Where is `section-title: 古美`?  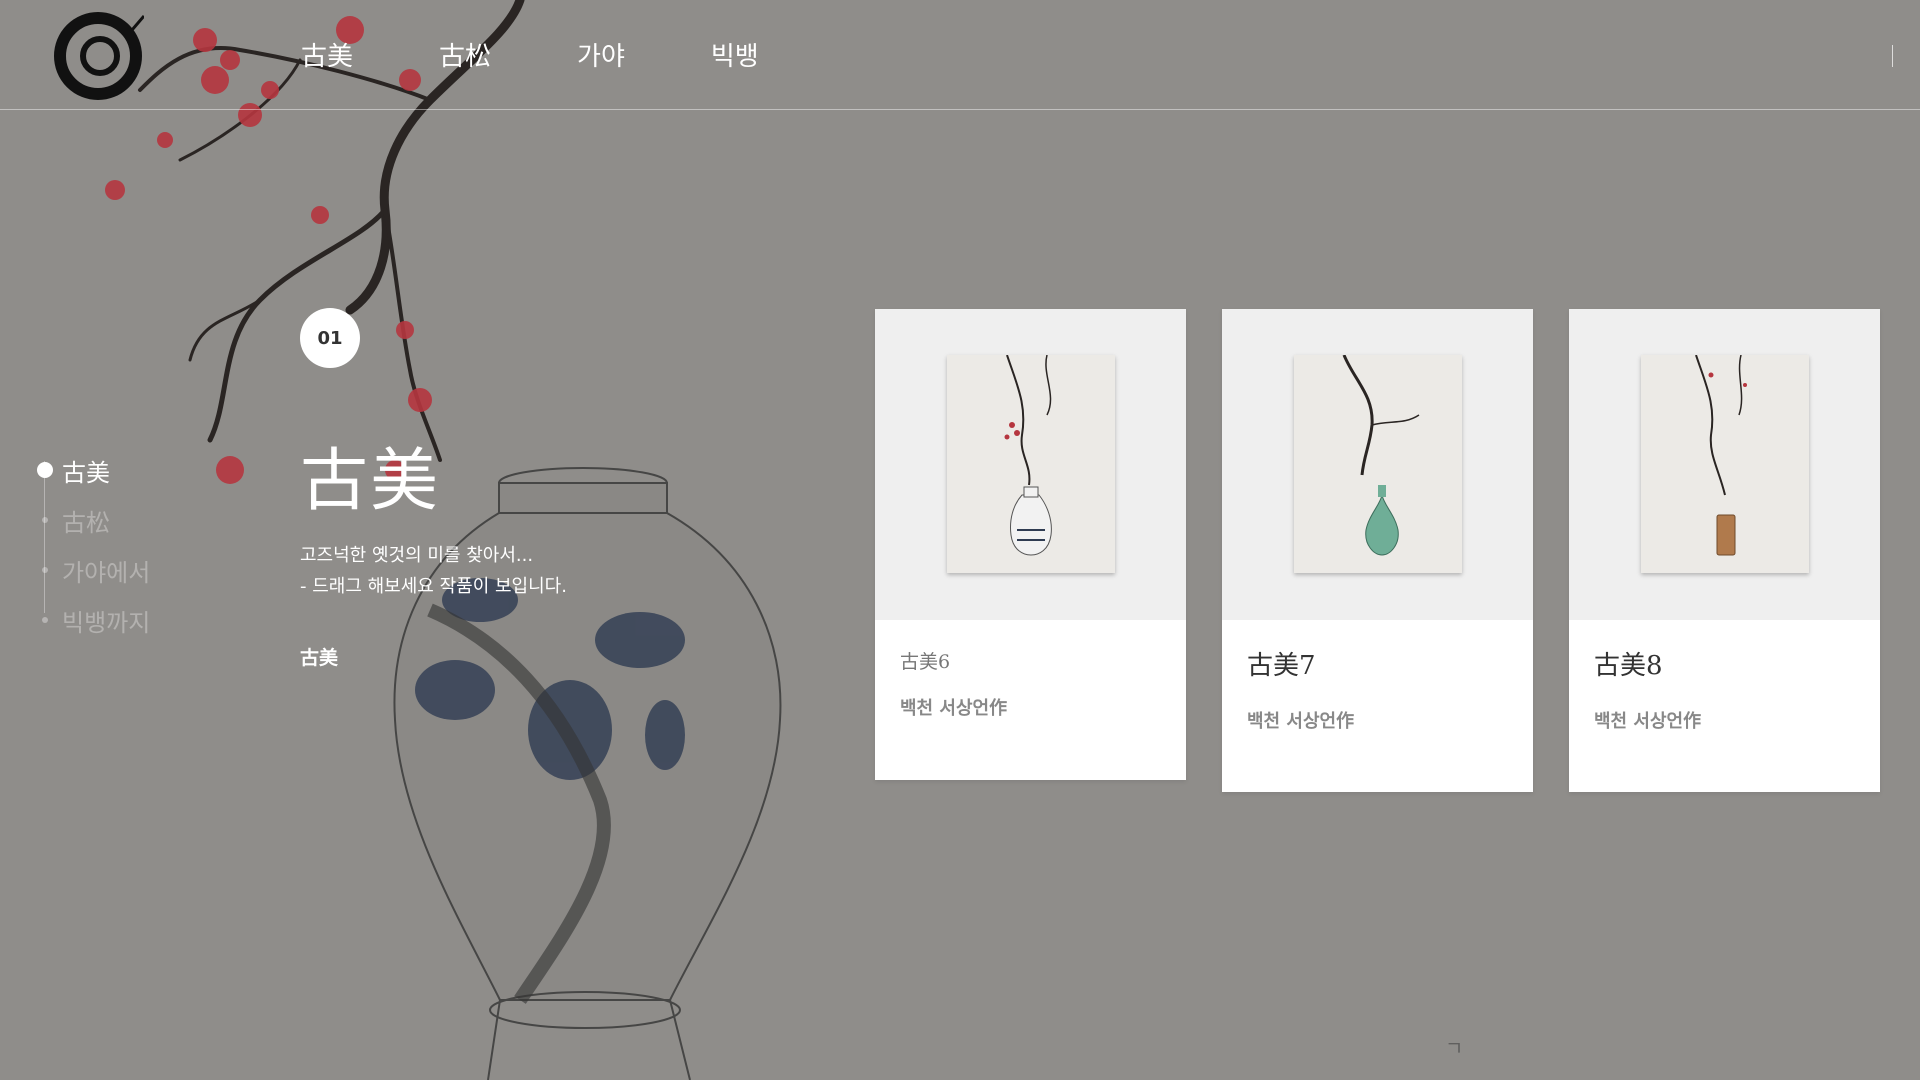
section-title: 古美 is located at coordinates (370, 481).